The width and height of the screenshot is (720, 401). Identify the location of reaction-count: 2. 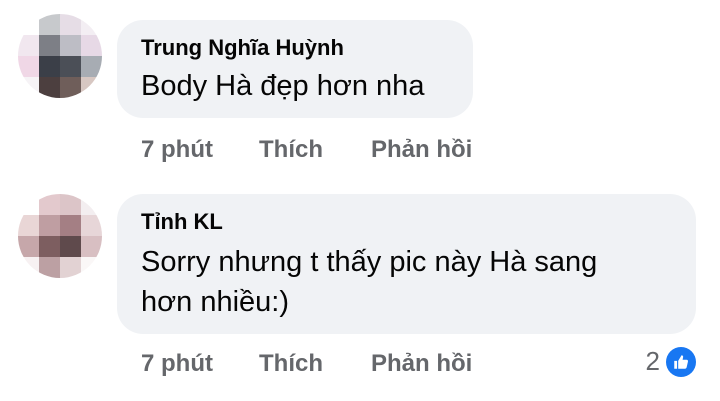
(652, 361).